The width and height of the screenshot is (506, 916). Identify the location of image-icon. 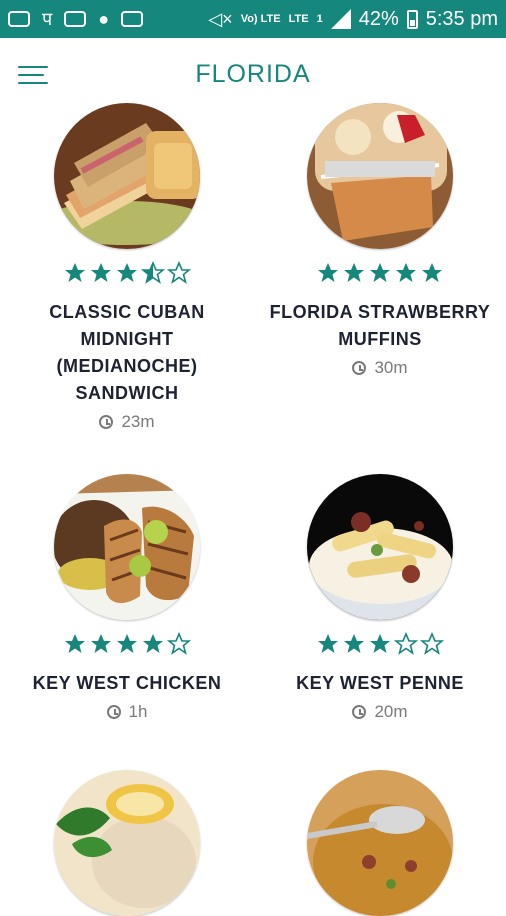
(75, 19).